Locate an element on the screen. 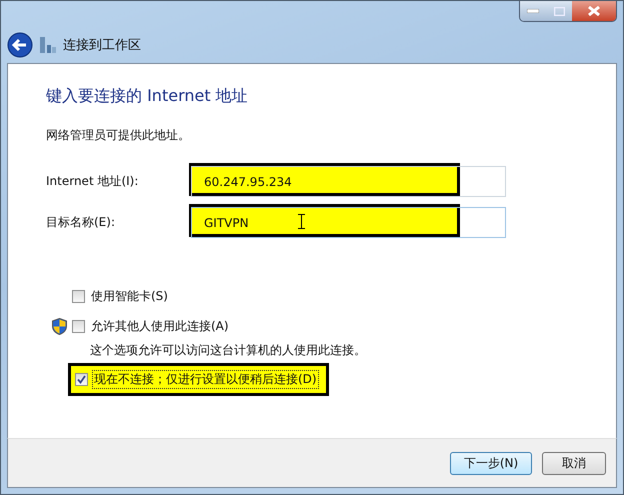 Image resolution: width=624 pixels, height=495 pixels. page-heading: 键入要连接的 Internet 地址 is located at coordinates (147, 96).